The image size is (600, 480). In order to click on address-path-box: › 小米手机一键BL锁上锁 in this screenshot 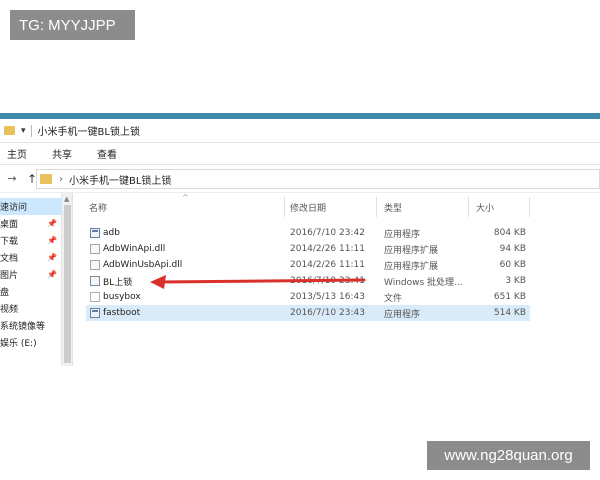, I will do `click(318, 179)`.